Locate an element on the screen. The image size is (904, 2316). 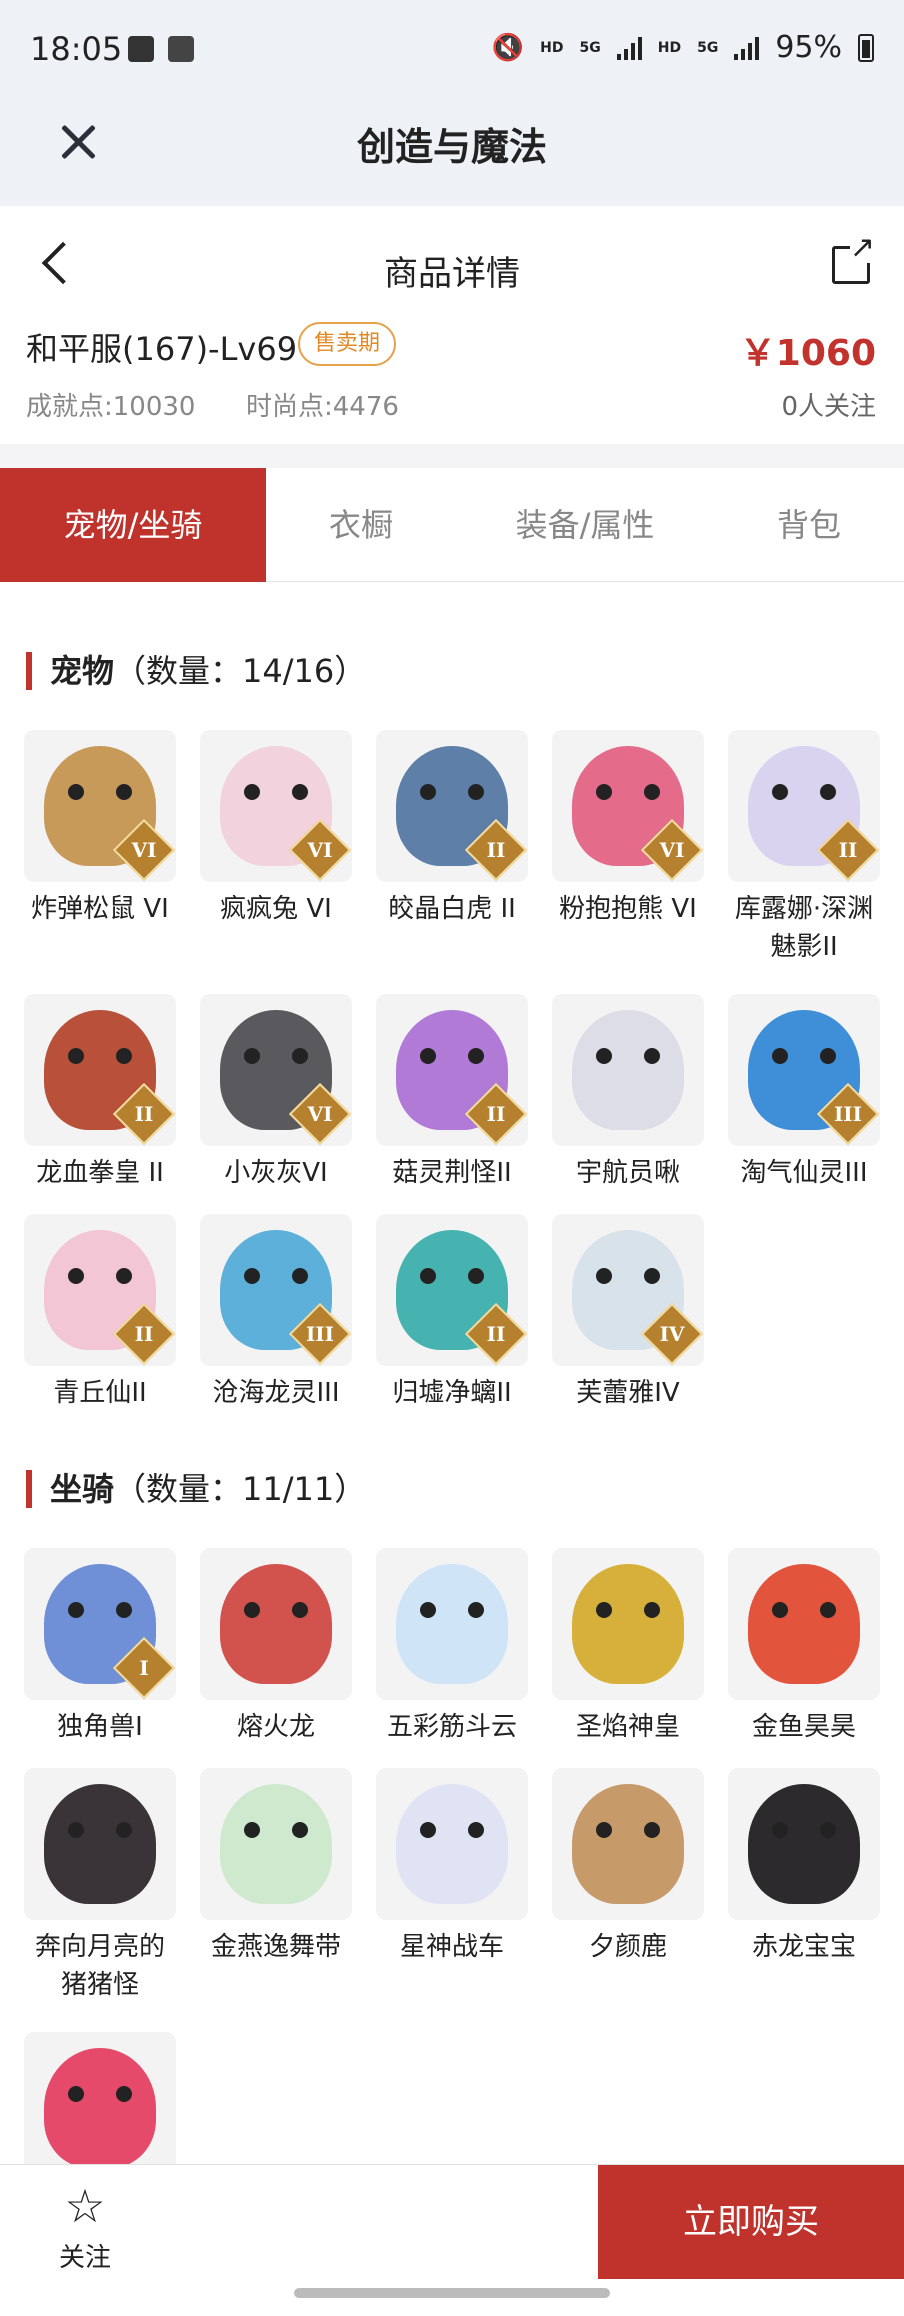
buy-now-button: 立即购买 is located at coordinates (751, 2222).